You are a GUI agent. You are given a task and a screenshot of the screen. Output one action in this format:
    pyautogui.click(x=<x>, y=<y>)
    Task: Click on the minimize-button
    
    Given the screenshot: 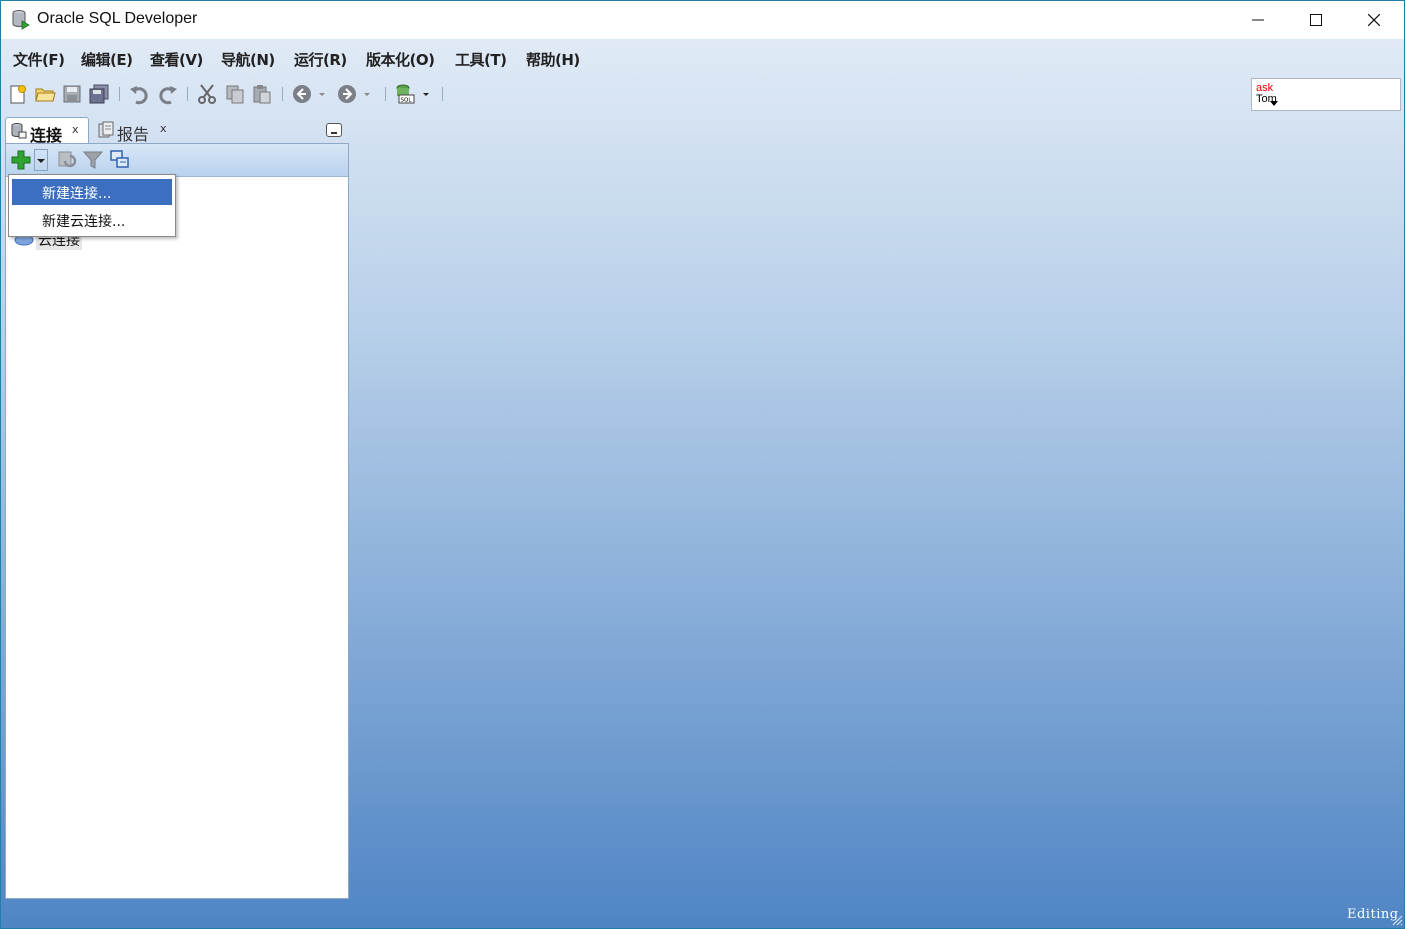 What is the action you would take?
    pyautogui.click(x=1258, y=20)
    